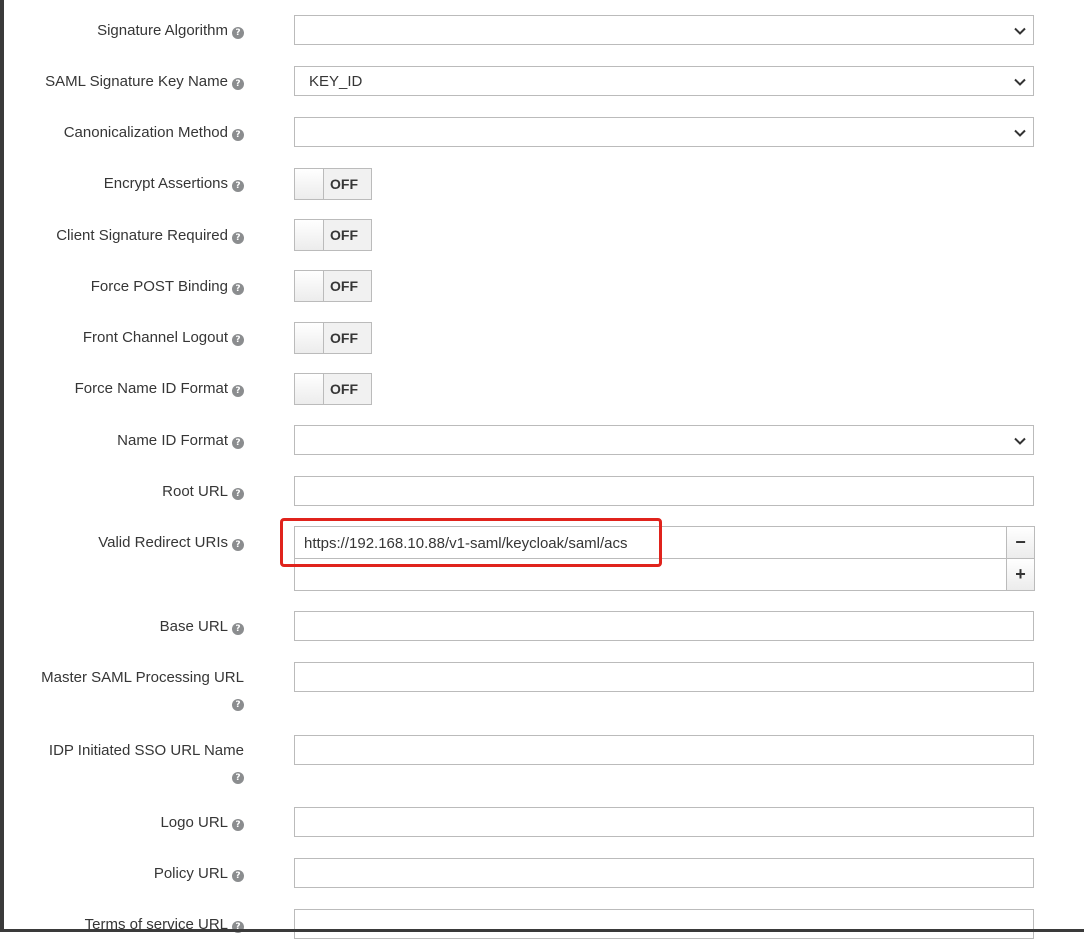 This screenshot has width=1084, height=939. I want to click on signature-algorithm-label: Signature Algorithm?, so click(170, 31).